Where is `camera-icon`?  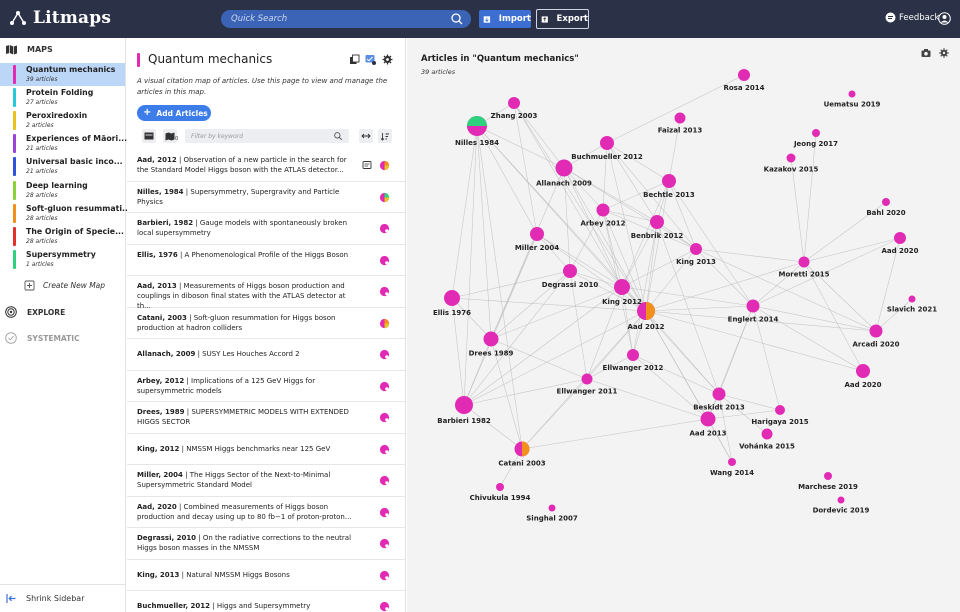 camera-icon is located at coordinates (926, 53).